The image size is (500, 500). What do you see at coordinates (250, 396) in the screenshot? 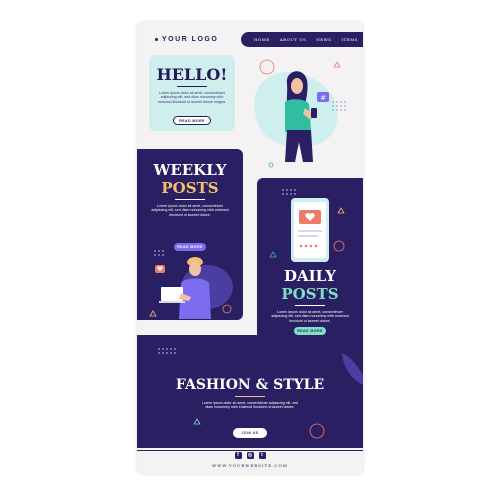
I see `fashion-divider` at bounding box center [250, 396].